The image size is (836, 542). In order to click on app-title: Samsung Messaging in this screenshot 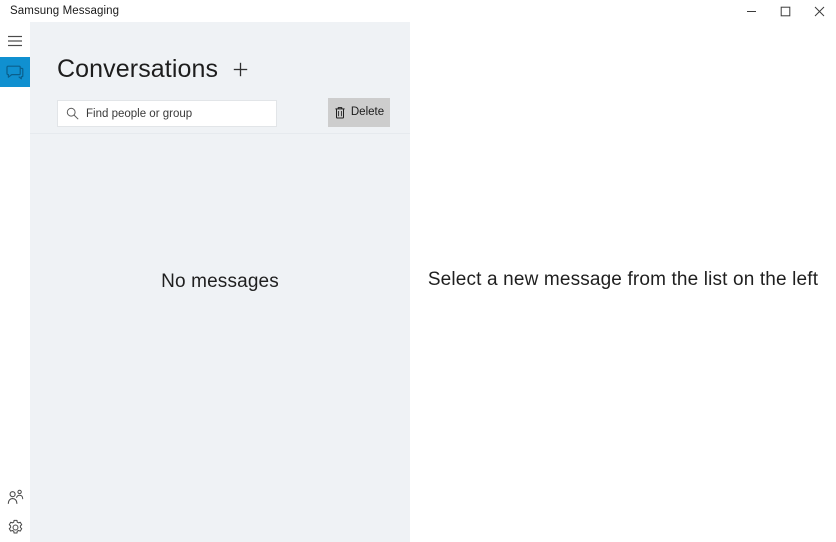, I will do `click(65, 11)`.